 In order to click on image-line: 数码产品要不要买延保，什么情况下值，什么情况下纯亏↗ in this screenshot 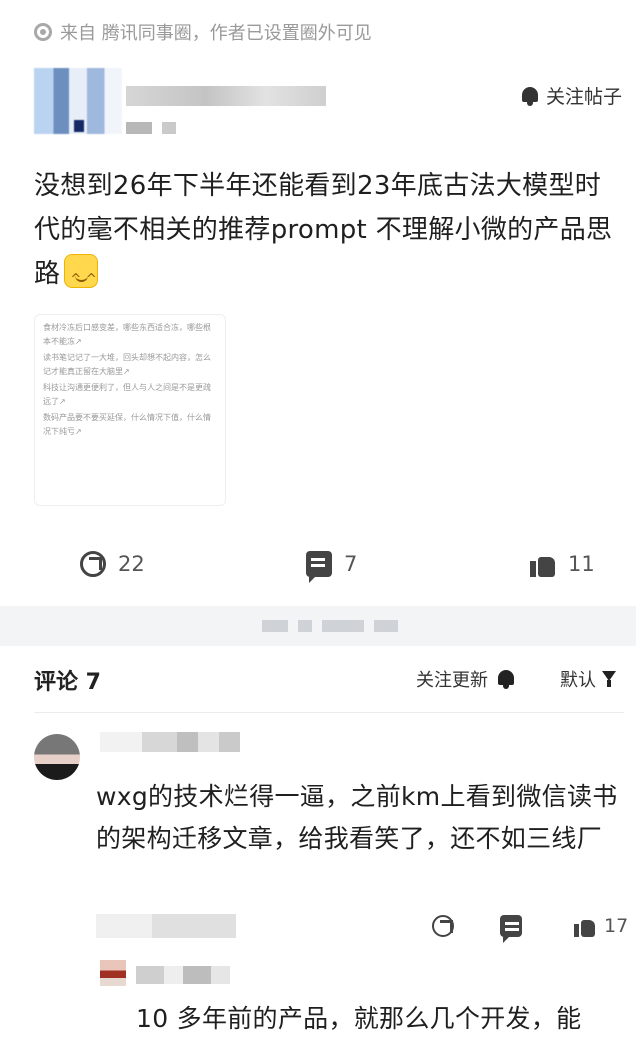, I will do `click(127, 424)`.